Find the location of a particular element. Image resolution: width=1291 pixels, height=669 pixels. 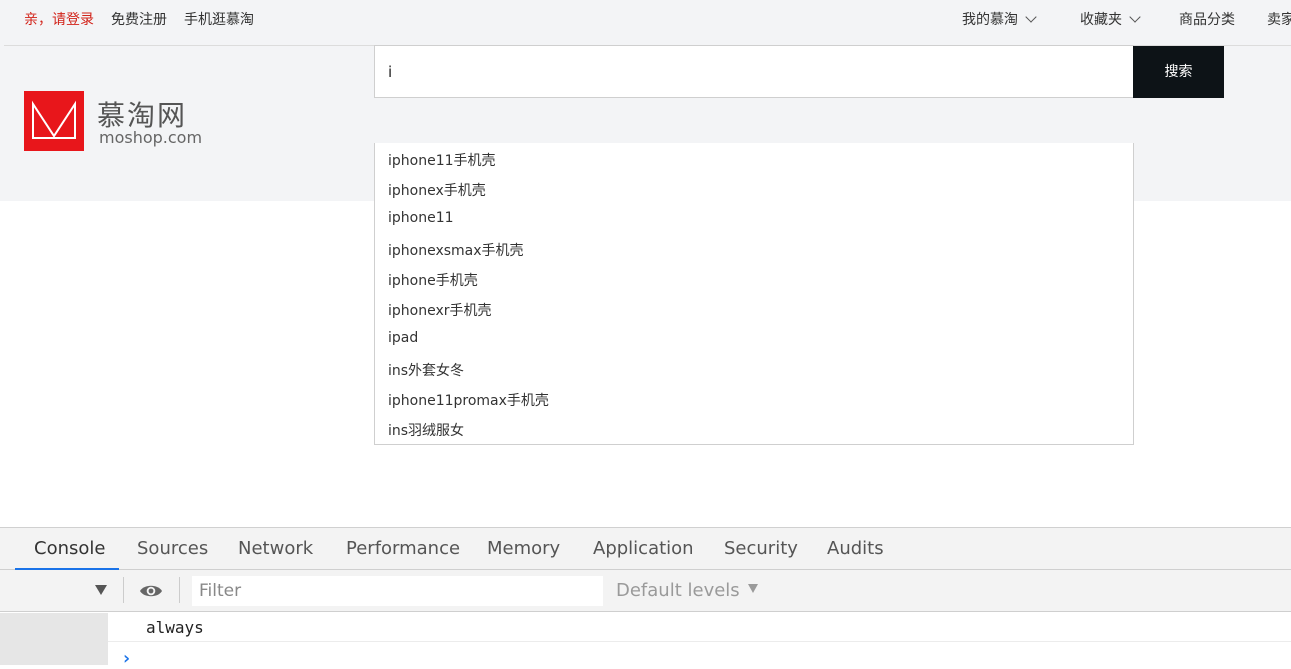

search-input is located at coordinates (754, 71).